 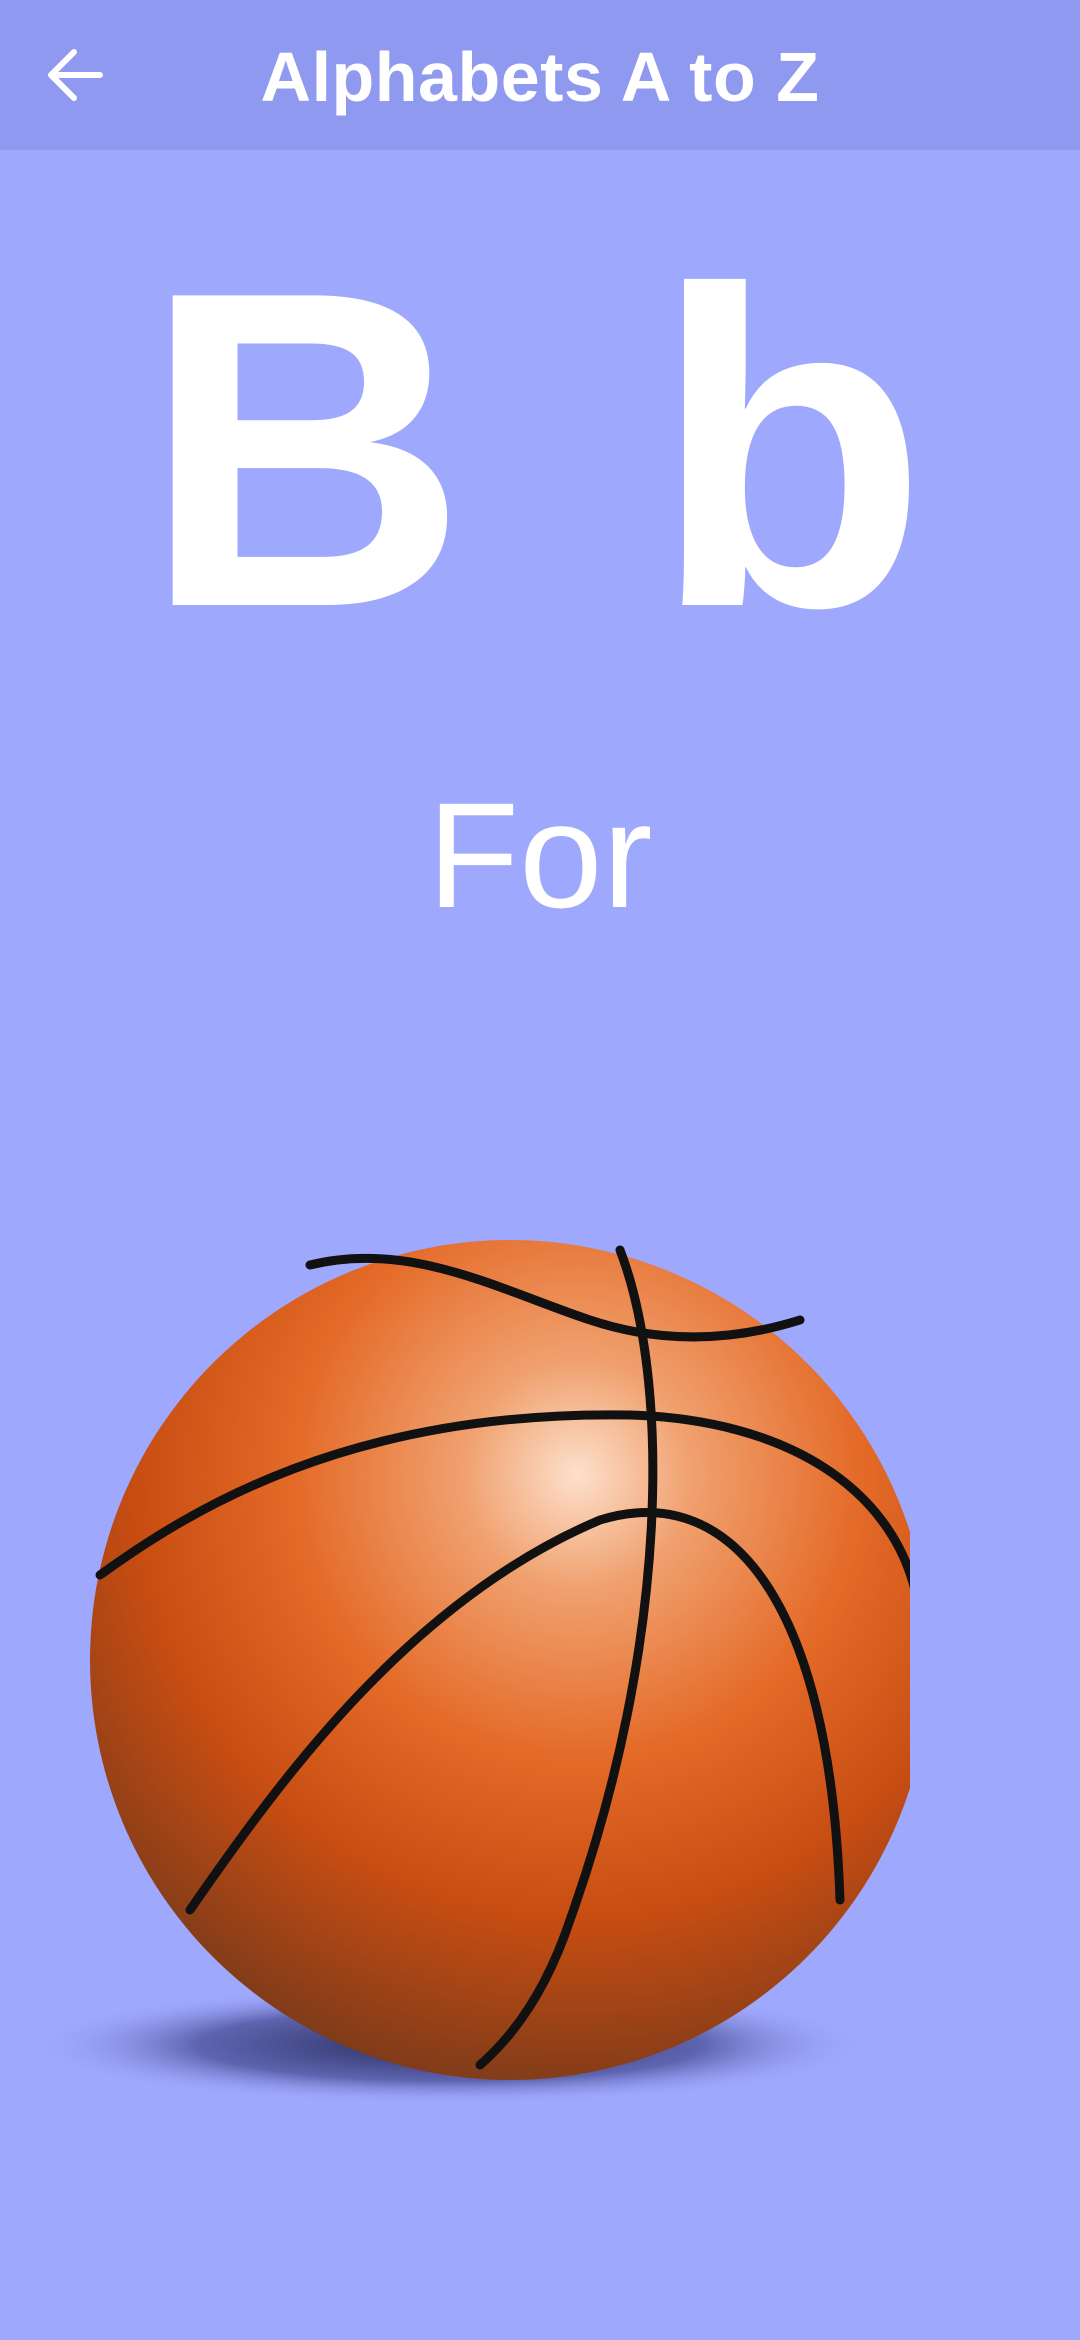 I want to click on app-bar: Alphabets A to Z, so click(x=540, y=75).